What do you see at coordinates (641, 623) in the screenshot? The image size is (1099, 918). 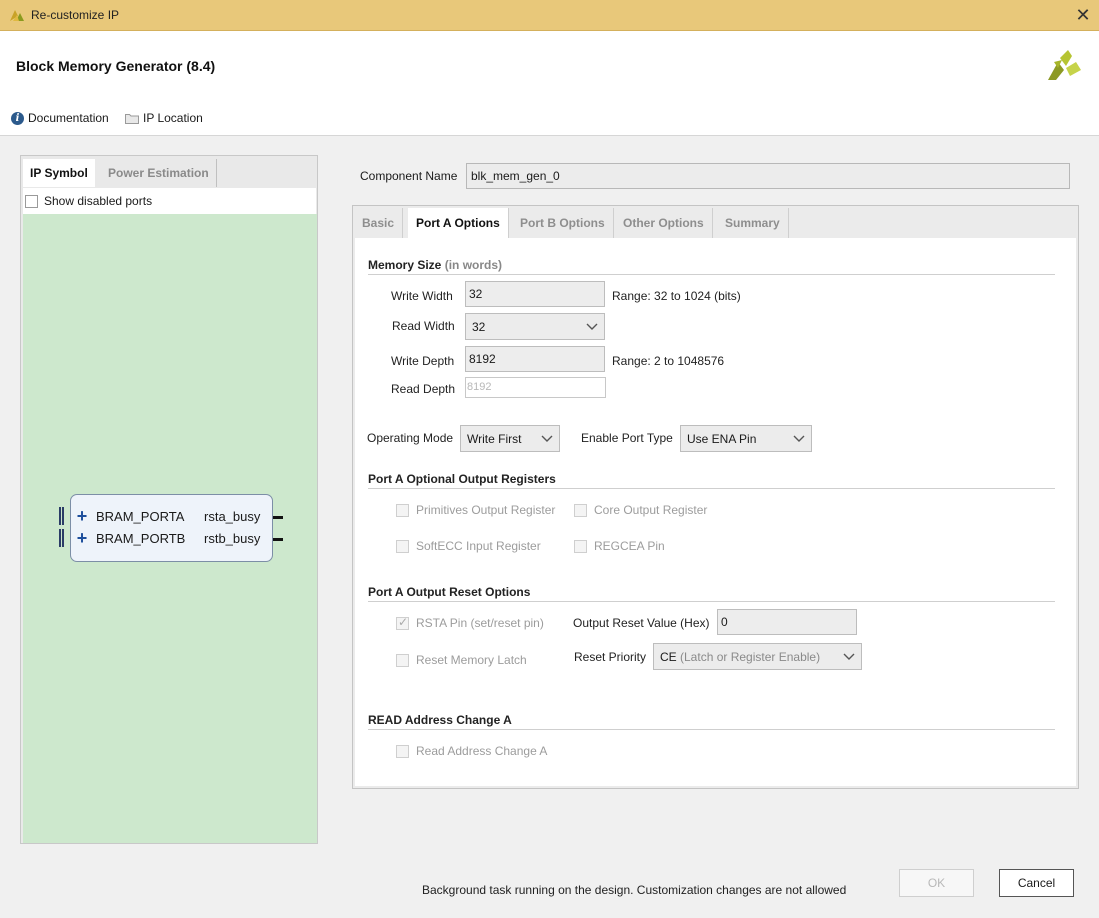 I see `output-reset-value-label: Output Reset Value (Hex)` at bounding box center [641, 623].